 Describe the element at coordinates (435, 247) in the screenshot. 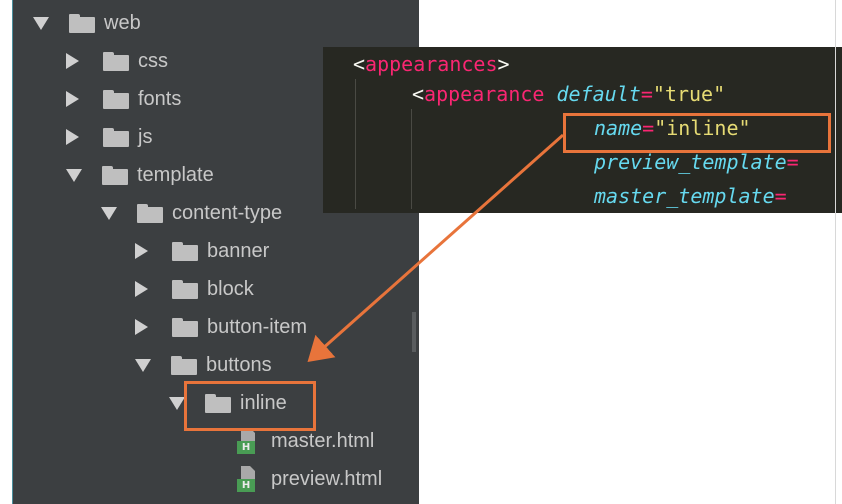

I see `arrow-icon` at that location.